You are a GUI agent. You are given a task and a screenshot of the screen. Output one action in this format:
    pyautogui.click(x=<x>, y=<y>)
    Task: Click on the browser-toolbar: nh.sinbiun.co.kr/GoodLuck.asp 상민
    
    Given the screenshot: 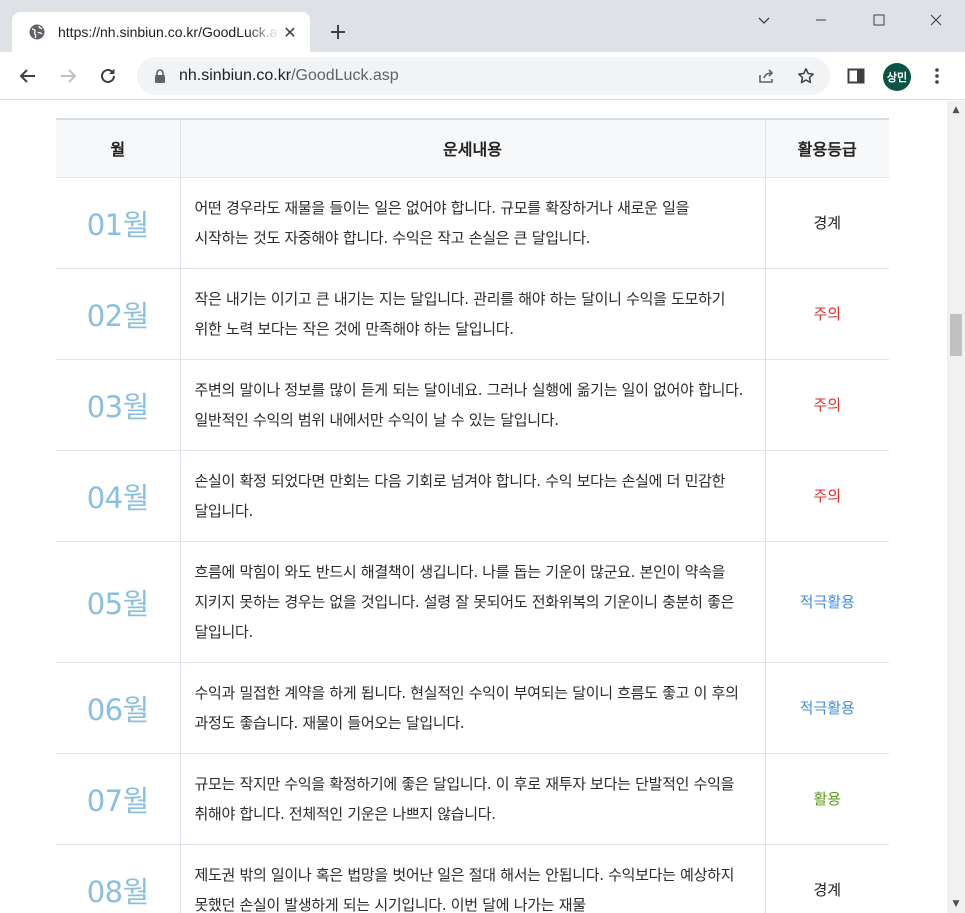 What is the action you would take?
    pyautogui.click(x=482, y=76)
    